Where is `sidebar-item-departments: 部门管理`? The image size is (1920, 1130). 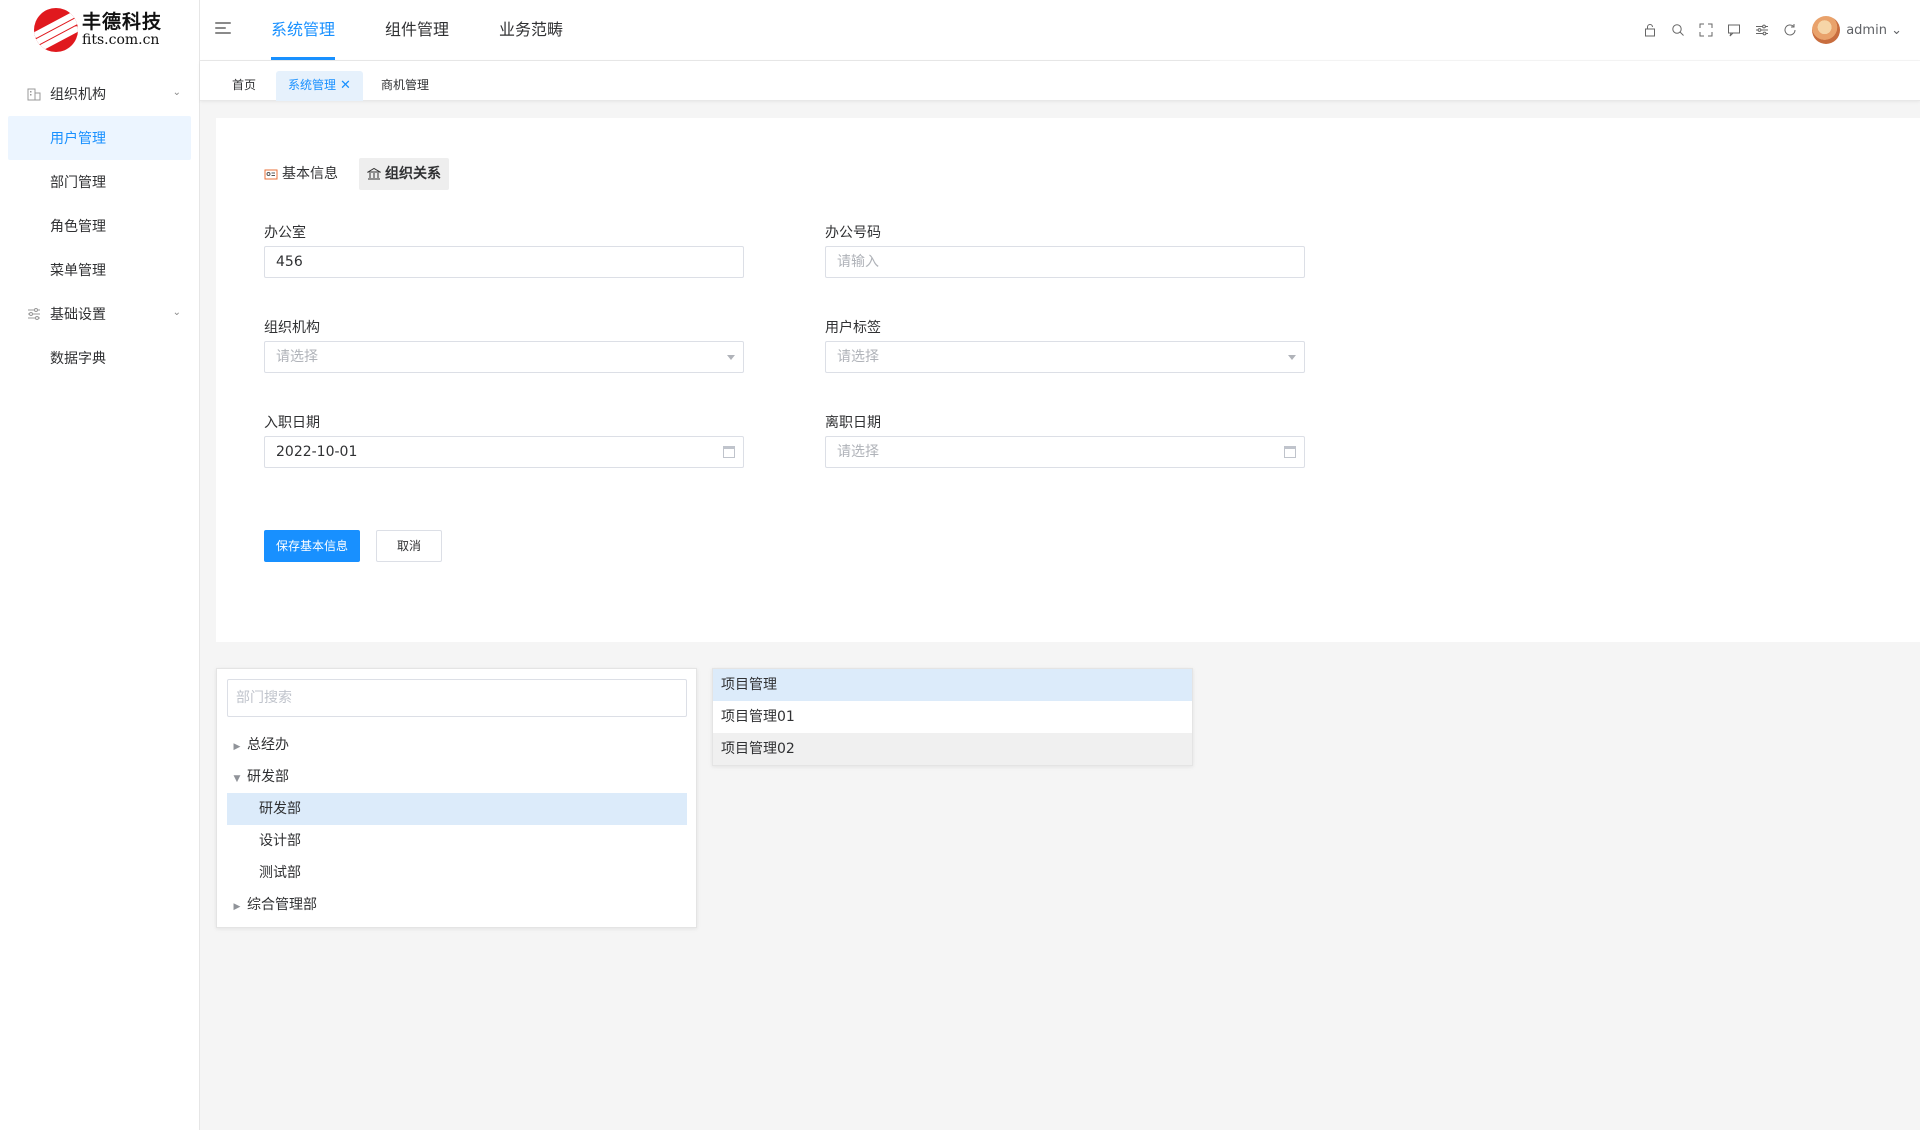 sidebar-item-departments: 部门管理 is located at coordinates (99, 182).